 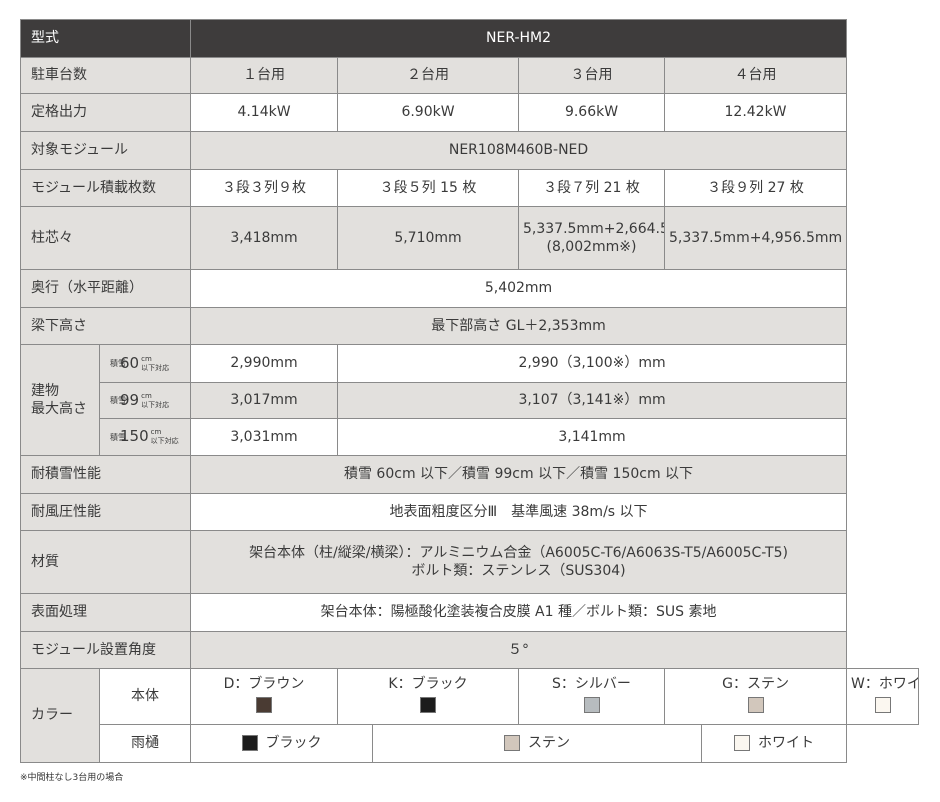 What do you see at coordinates (105, 75) in the screenshot?
I see `spaces-label: 駐車台数` at bounding box center [105, 75].